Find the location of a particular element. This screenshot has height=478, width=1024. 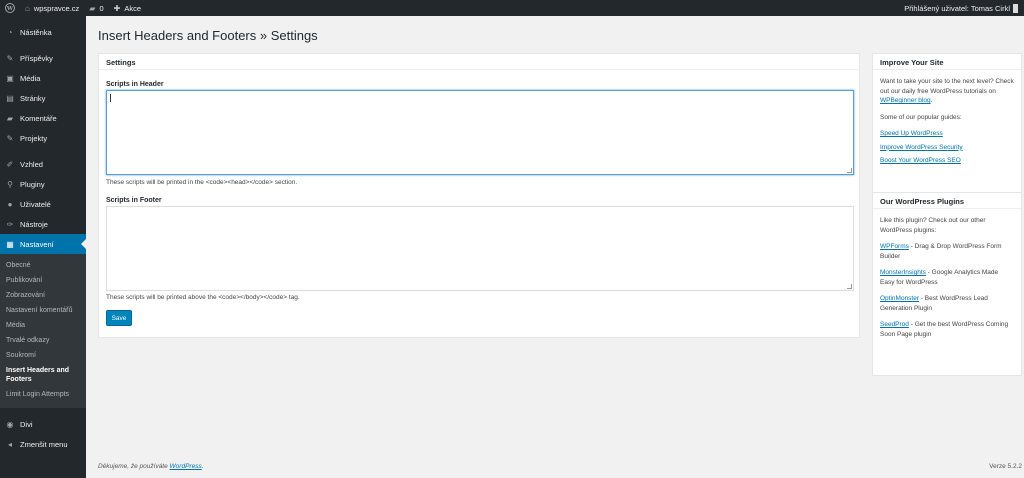

footer-thanks-text: Děkujeme, že používáte is located at coordinates (134, 466).